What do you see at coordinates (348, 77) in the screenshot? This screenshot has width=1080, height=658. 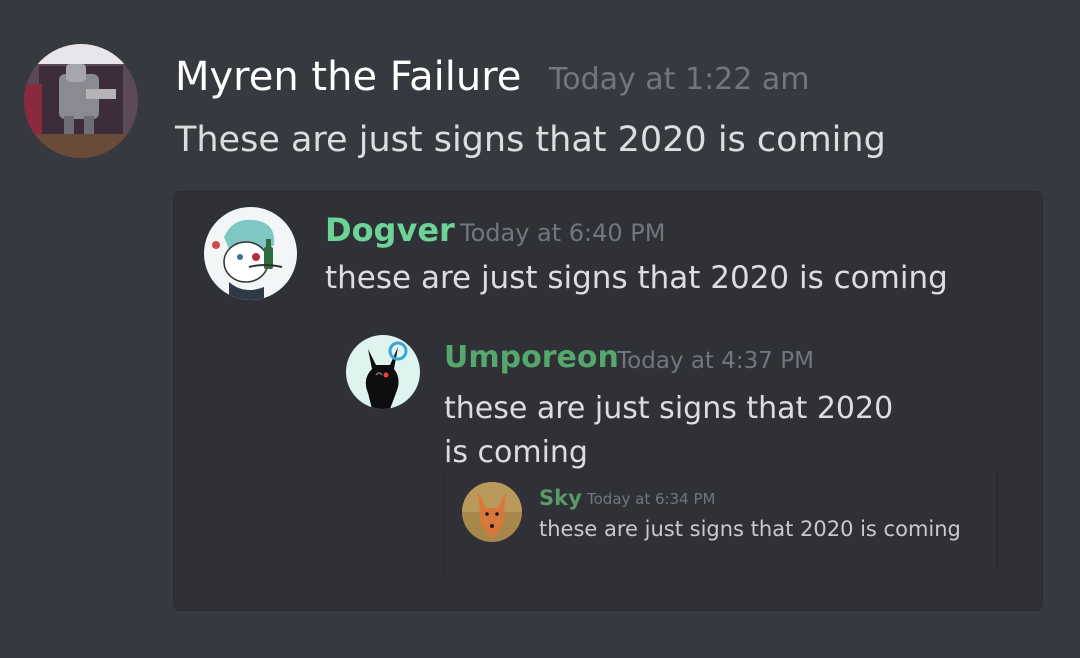 I see `message-author: Myren the Failure` at bounding box center [348, 77].